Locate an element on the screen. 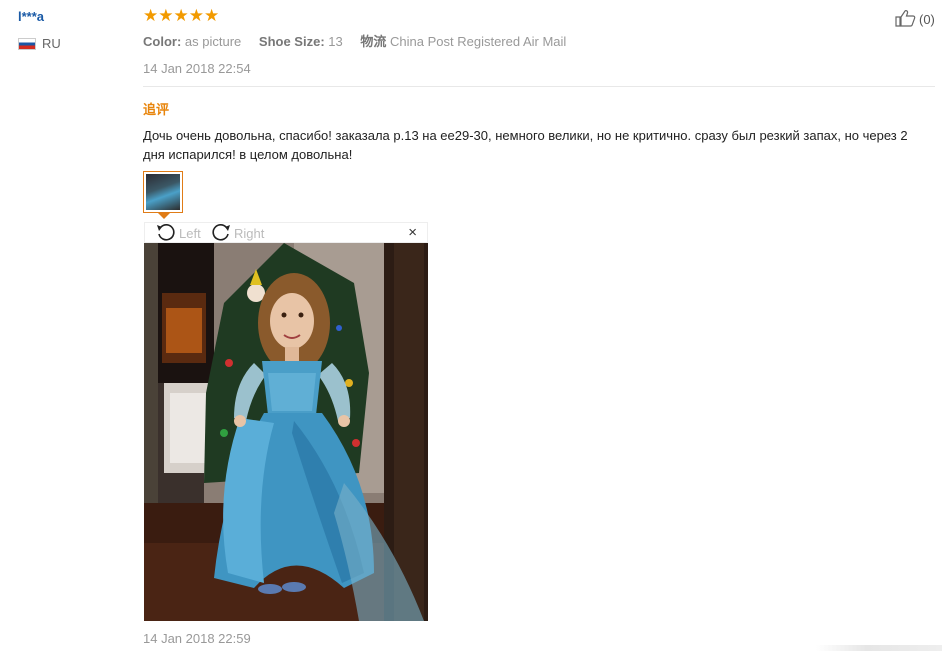  photo-thumbnail is located at coordinates (163, 192).